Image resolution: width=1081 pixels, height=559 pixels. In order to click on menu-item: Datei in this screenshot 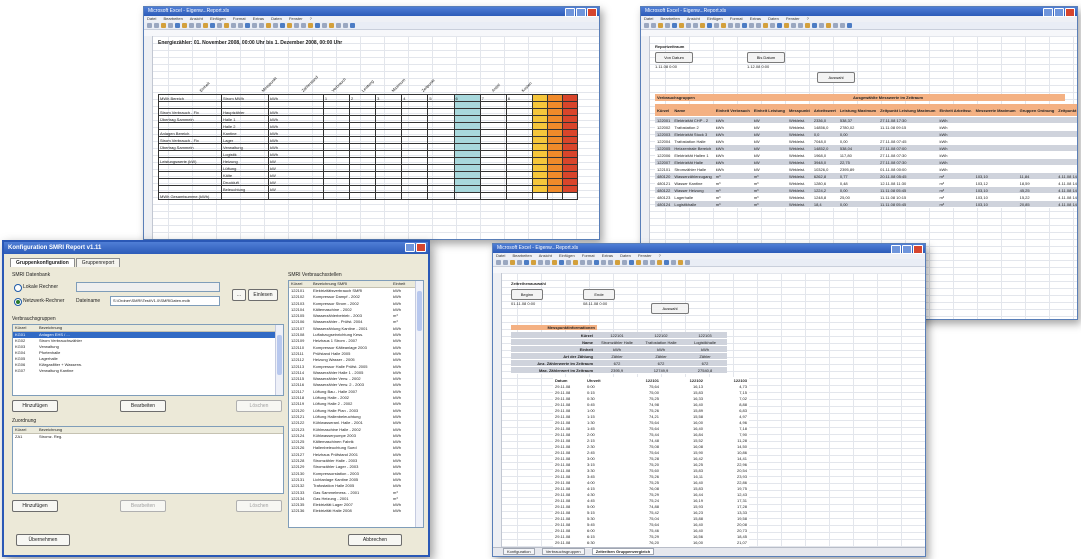, I will do `click(151, 18)`.